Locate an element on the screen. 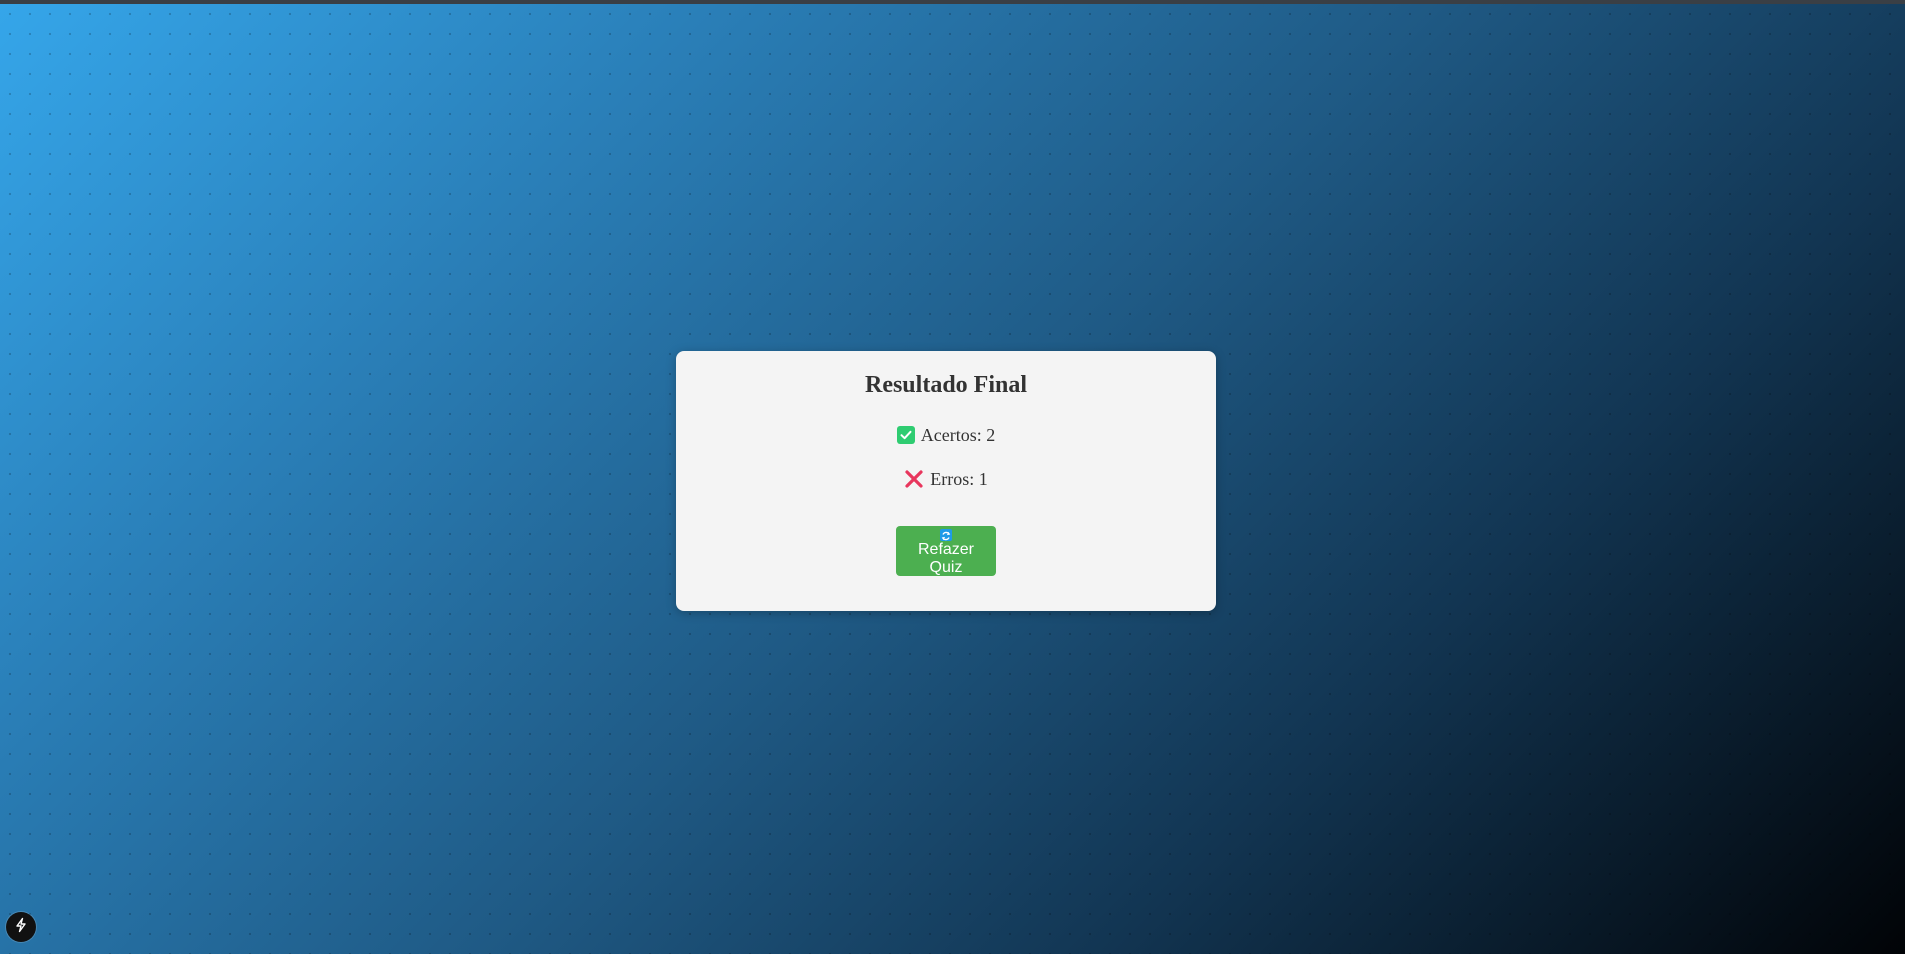 This screenshot has height=954, width=1905. lightning-bolt-icon is located at coordinates (21, 927).